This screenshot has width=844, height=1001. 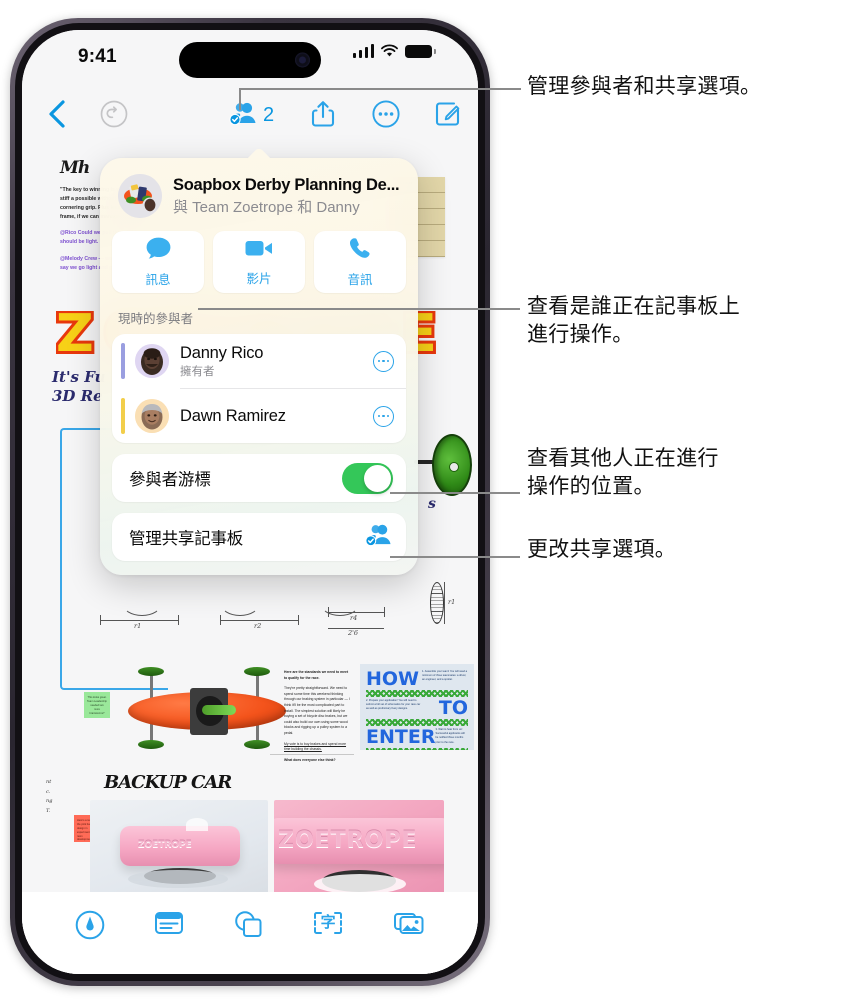 I want to click on text-tool-glyph: 字, so click(x=328, y=922).